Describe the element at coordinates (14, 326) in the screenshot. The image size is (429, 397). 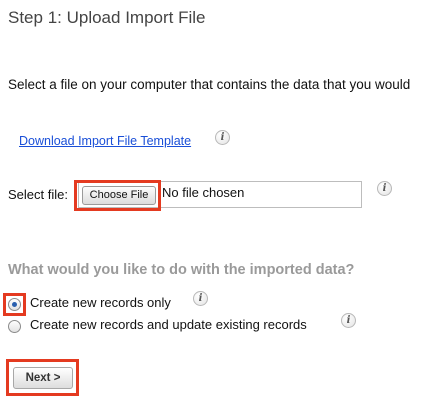
I see `radio-create-and-update` at that location.